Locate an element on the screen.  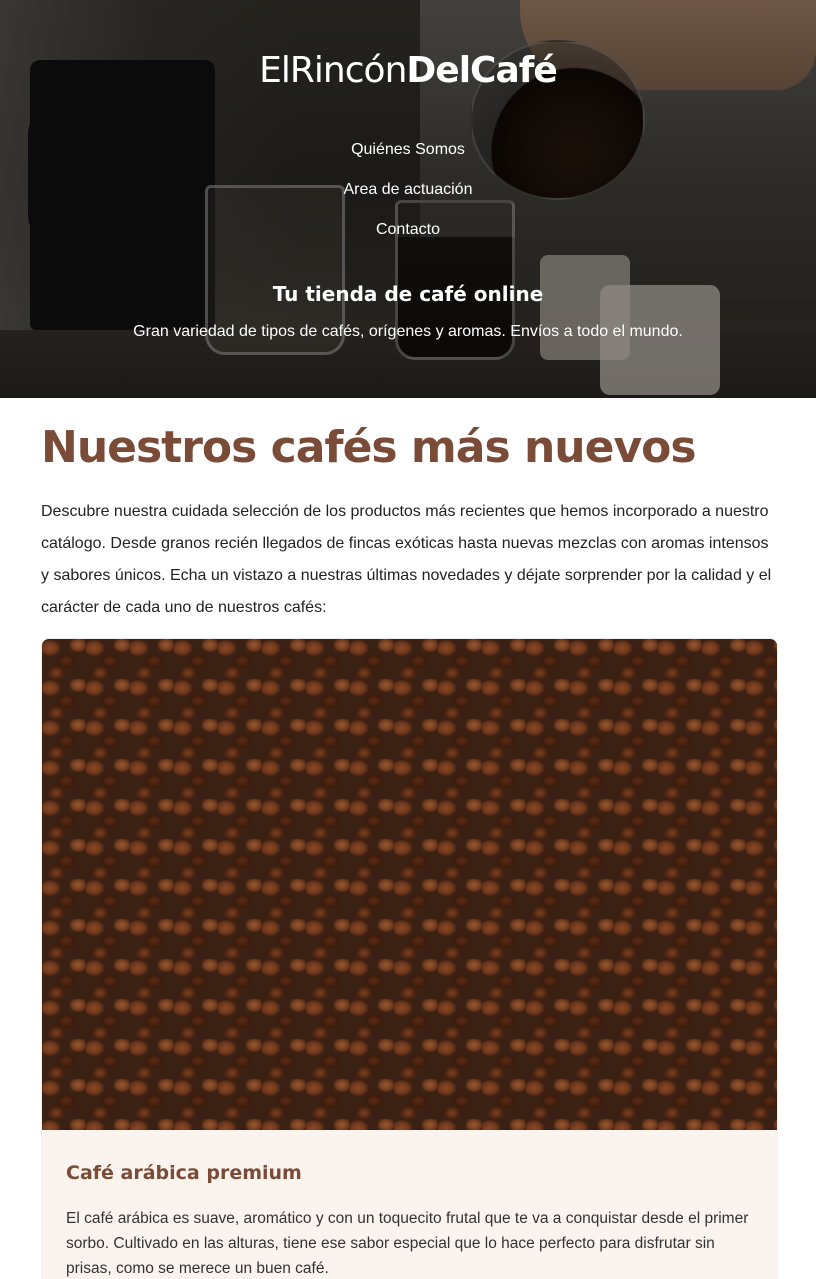
main-nav: Quiénes Somos Area de actuación Contacto is located at coordinates (408, 198).